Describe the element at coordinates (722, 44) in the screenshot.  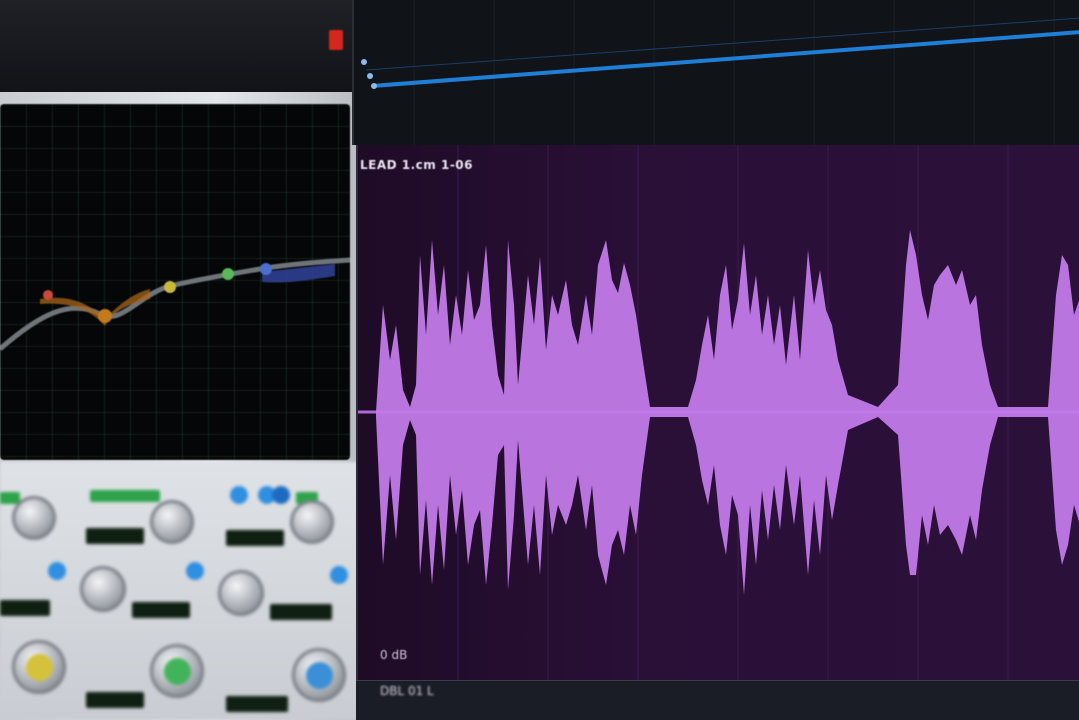
I see `automation-line-ghost` at that location.